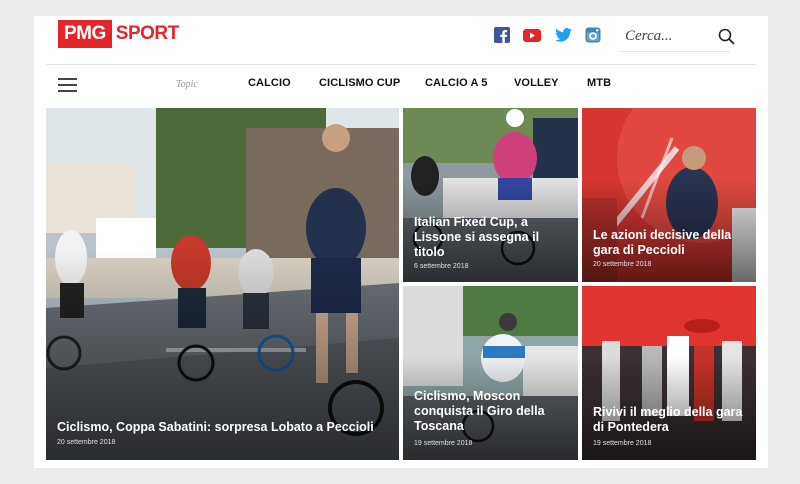  What do you see at coordinates (401, 64) in the screenshot?
I see `header-divider` at bounding box center [401, 64].